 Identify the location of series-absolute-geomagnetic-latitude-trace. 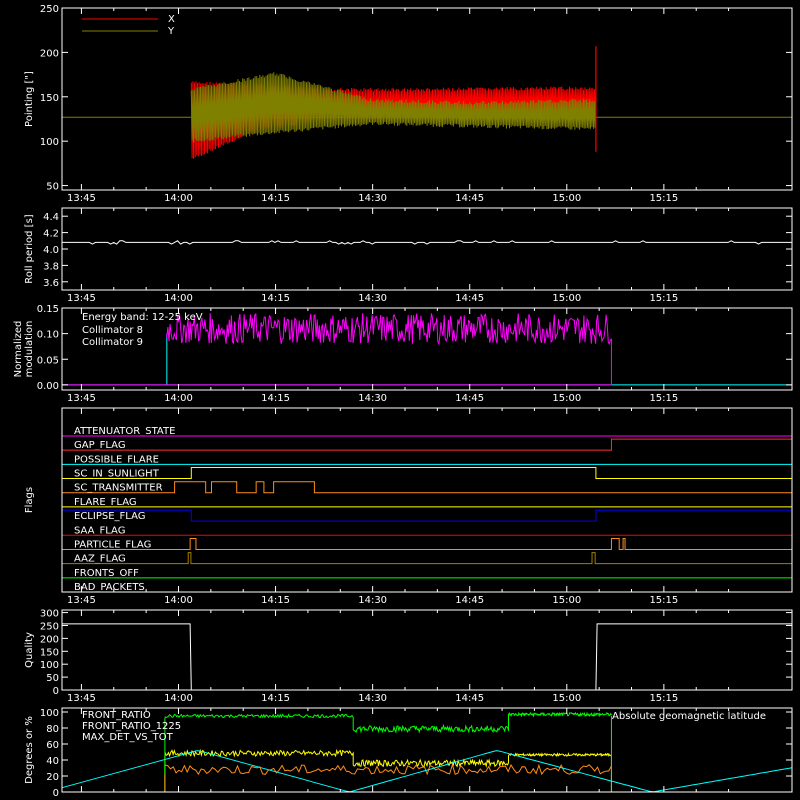
(427, 771).